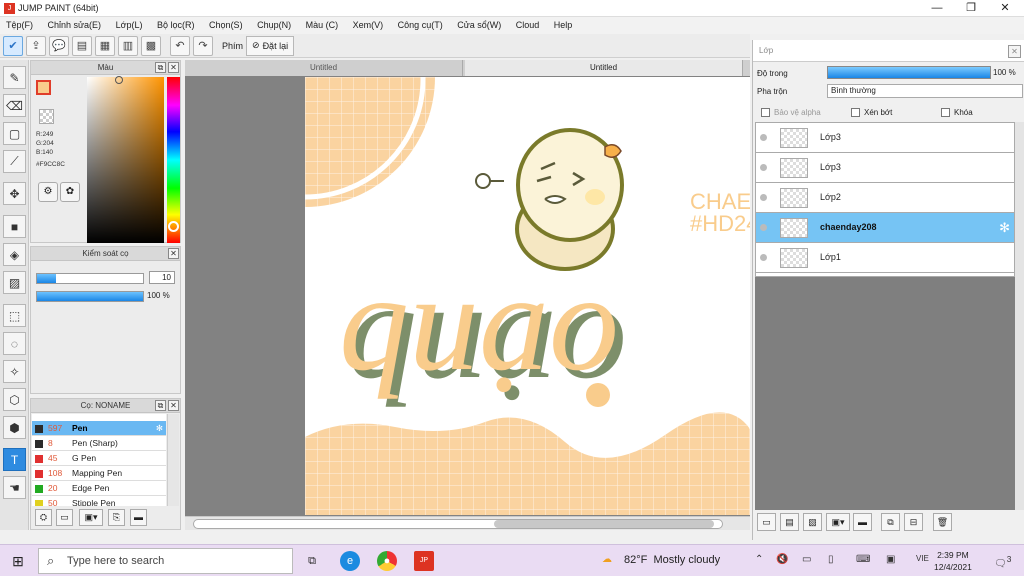  I want to click on keyboard-icon: ⌨, so click(863, 559).